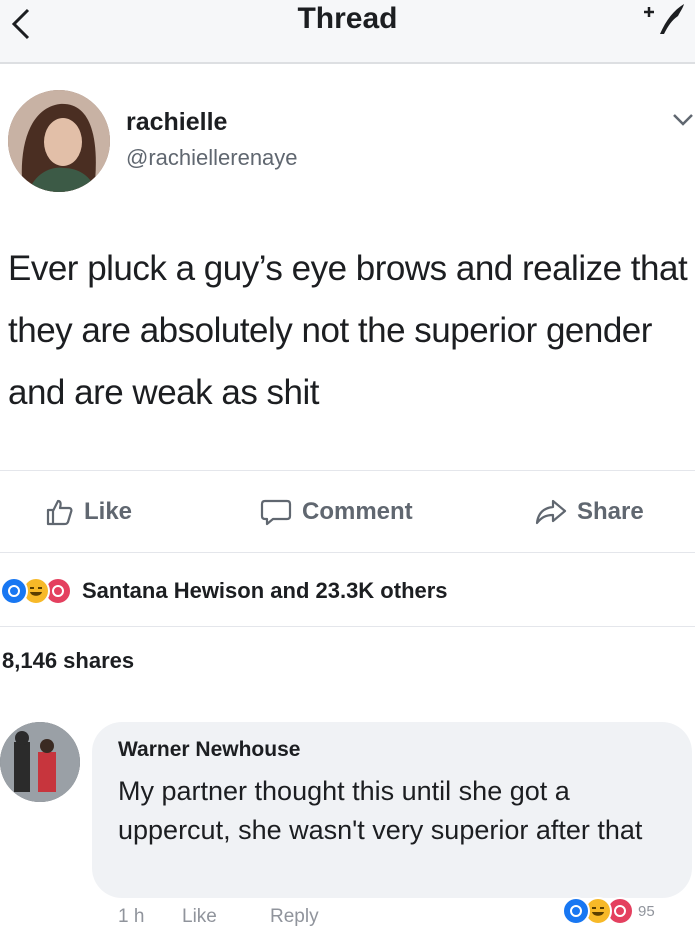 The width and height of the screenshot is (695, 928). What do you see at coordinates (59, 512) in the screenshot?
I see `like-icon` at bounding box center [59, 512].